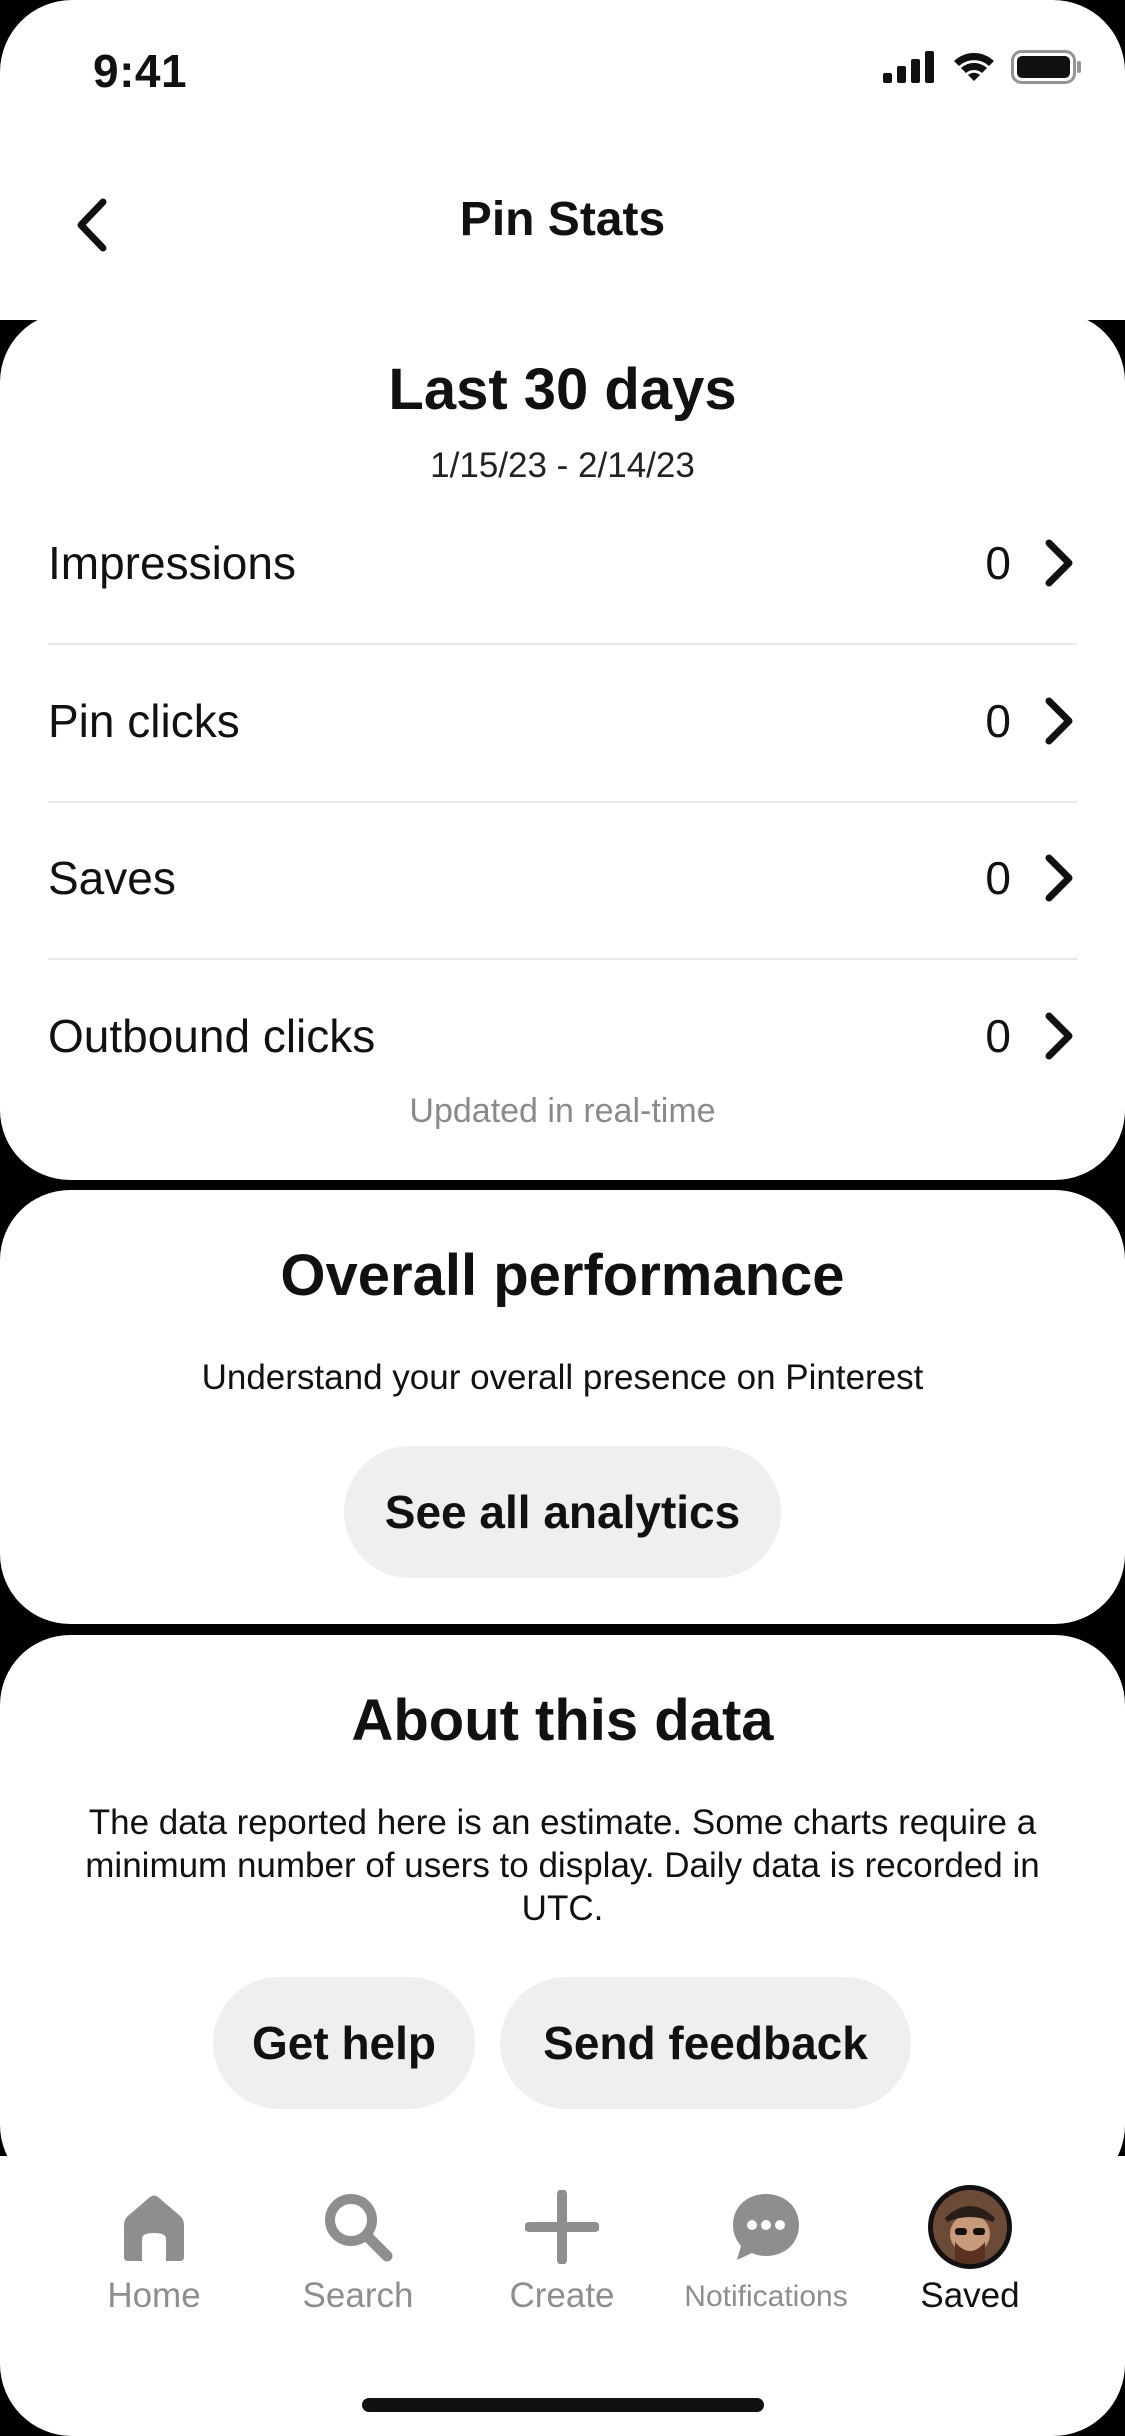 The height and width of the screenshot is (2436, 1125). I want to click on home-indicator, so click(563, 2405).